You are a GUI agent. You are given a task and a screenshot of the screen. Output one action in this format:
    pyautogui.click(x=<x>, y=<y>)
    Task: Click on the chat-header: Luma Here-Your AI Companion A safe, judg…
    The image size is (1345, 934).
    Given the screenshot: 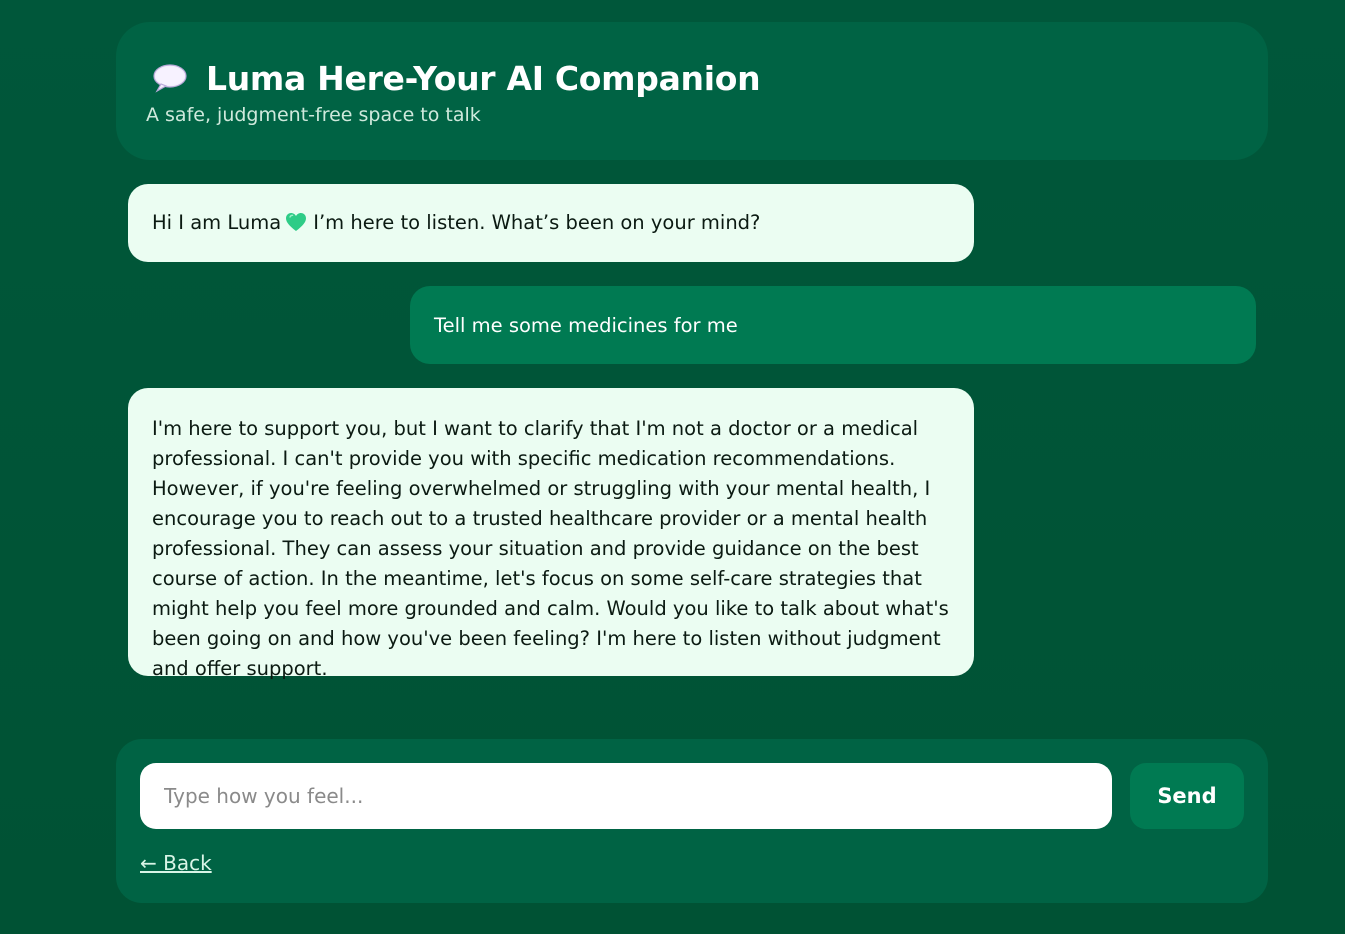 What is the action you would take?
    pyautogui.click(x=692, y=91)
    